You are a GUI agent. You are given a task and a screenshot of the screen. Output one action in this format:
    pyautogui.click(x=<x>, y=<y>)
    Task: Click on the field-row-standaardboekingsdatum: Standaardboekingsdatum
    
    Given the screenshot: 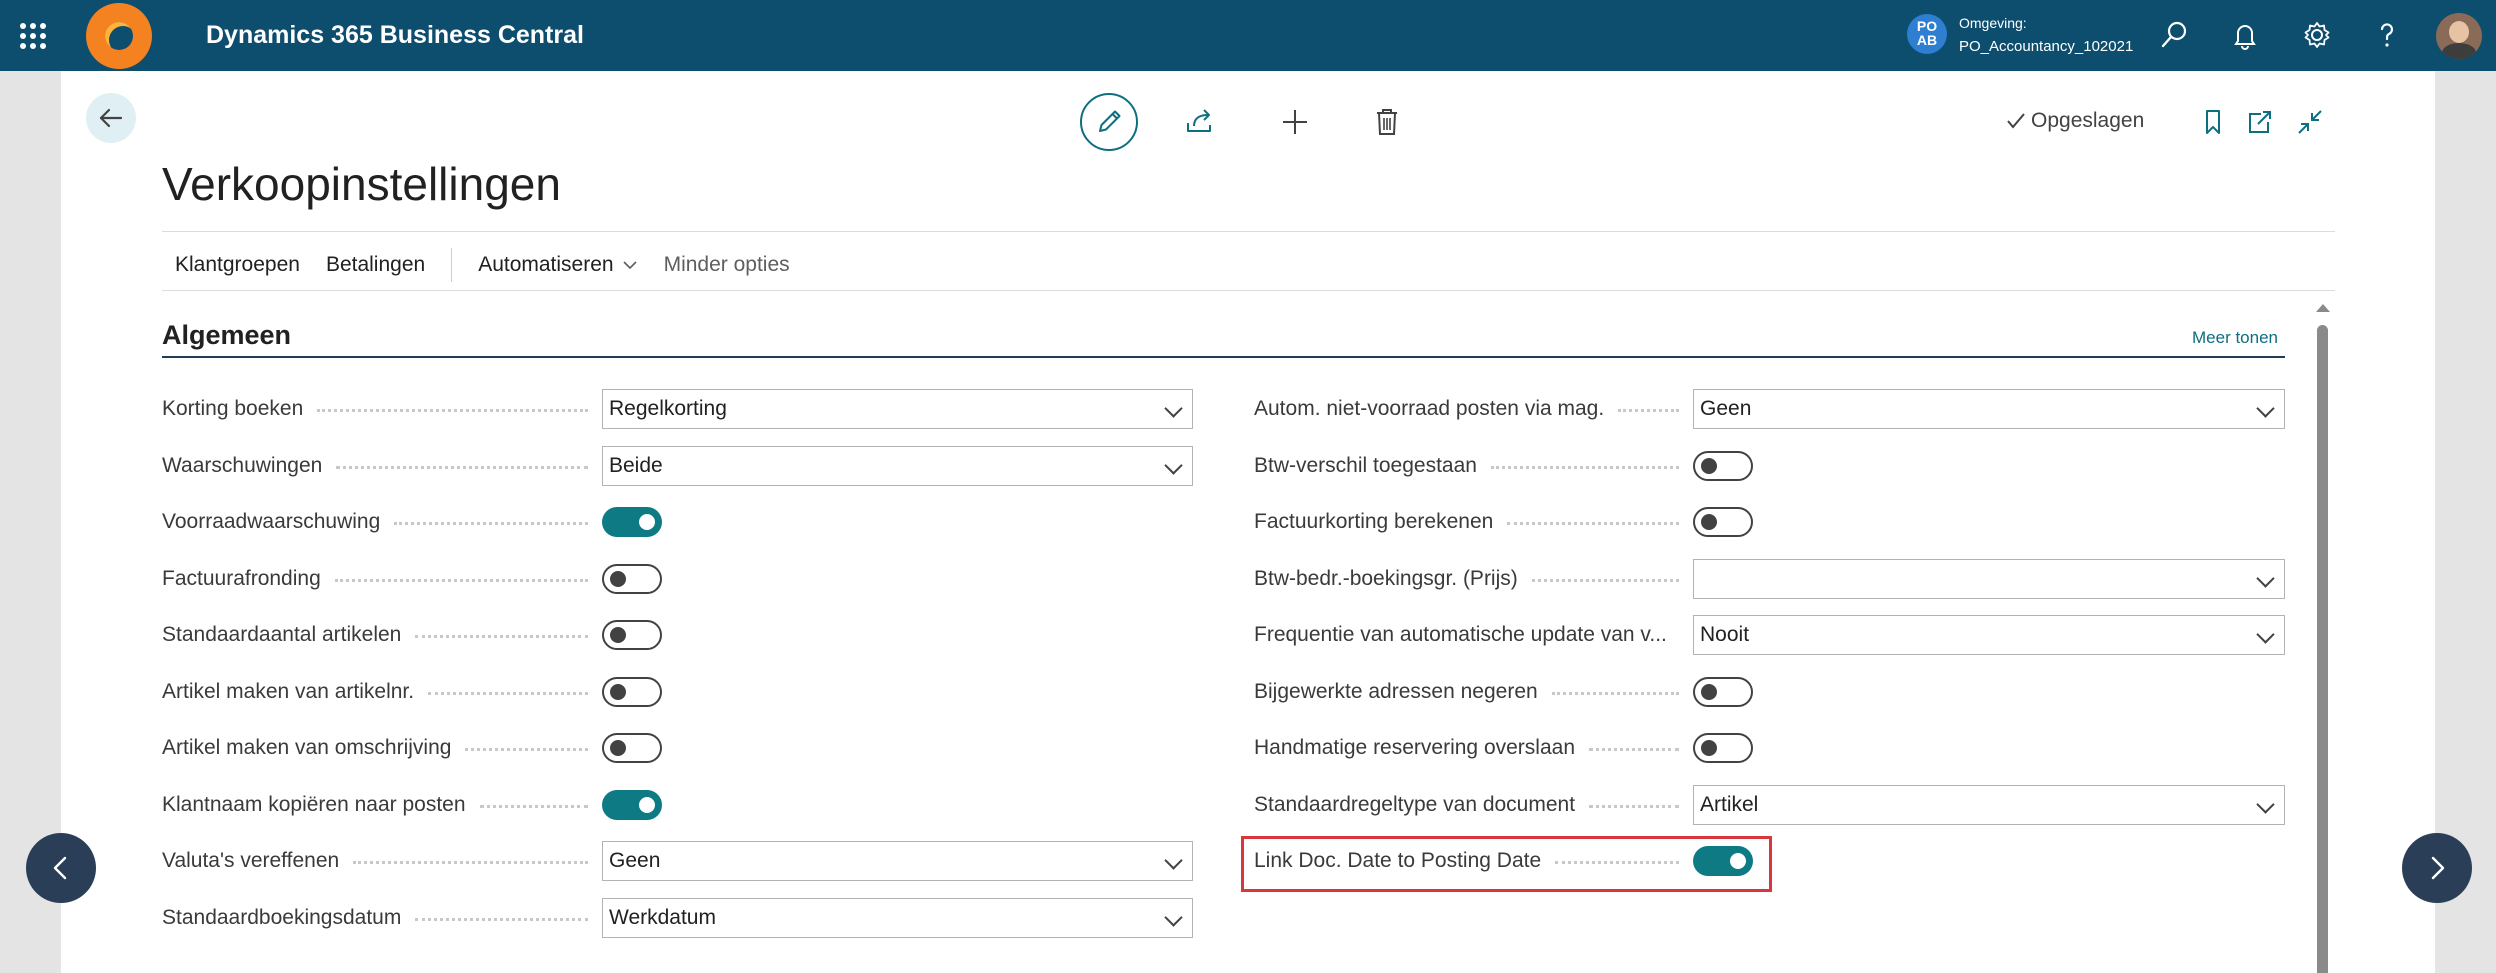 What is the action you would take?
    pyautogui.click(x=281, y=918)
    